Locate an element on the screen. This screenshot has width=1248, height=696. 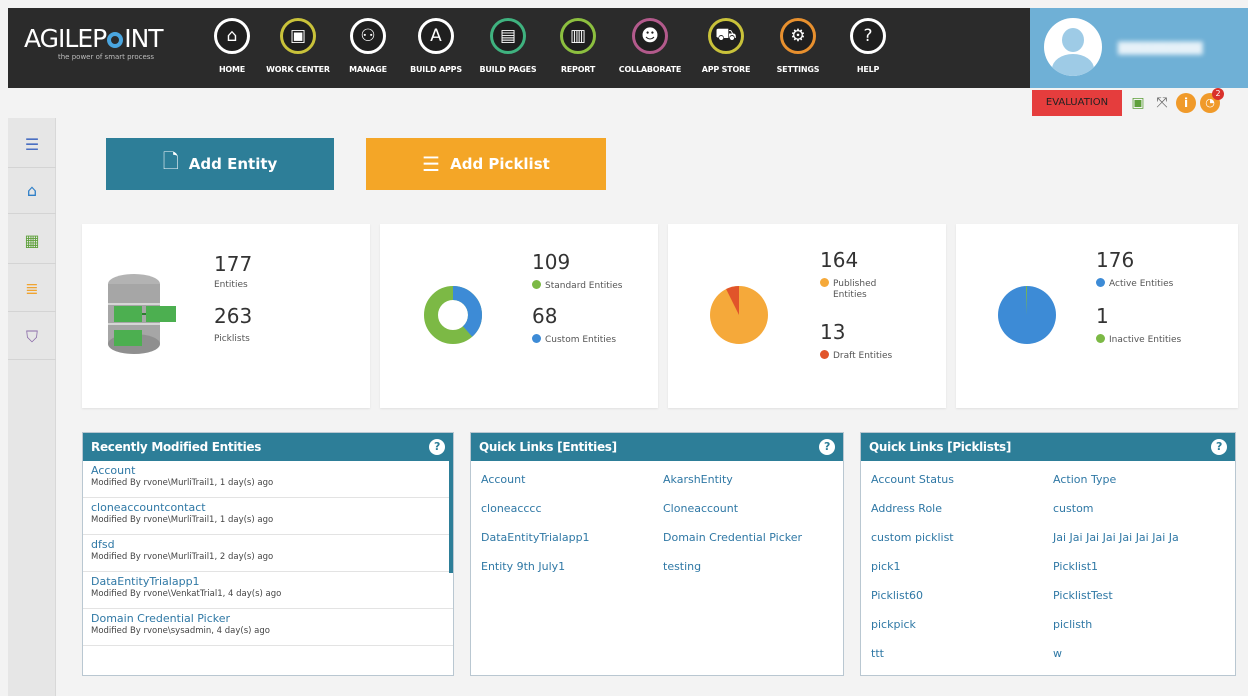
quick-link-picklist: custom is located at coordinates (1073, 508).